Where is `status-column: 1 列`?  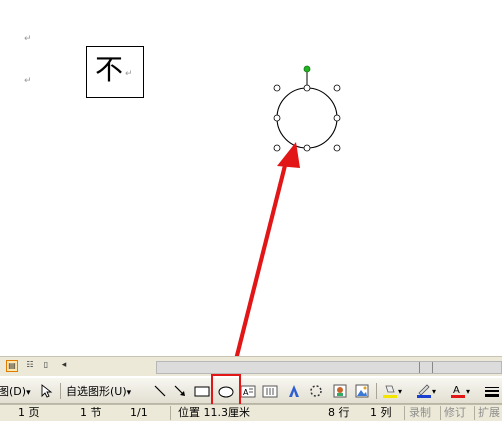 status-column: 1 列 is located at coordinates (381, 412).